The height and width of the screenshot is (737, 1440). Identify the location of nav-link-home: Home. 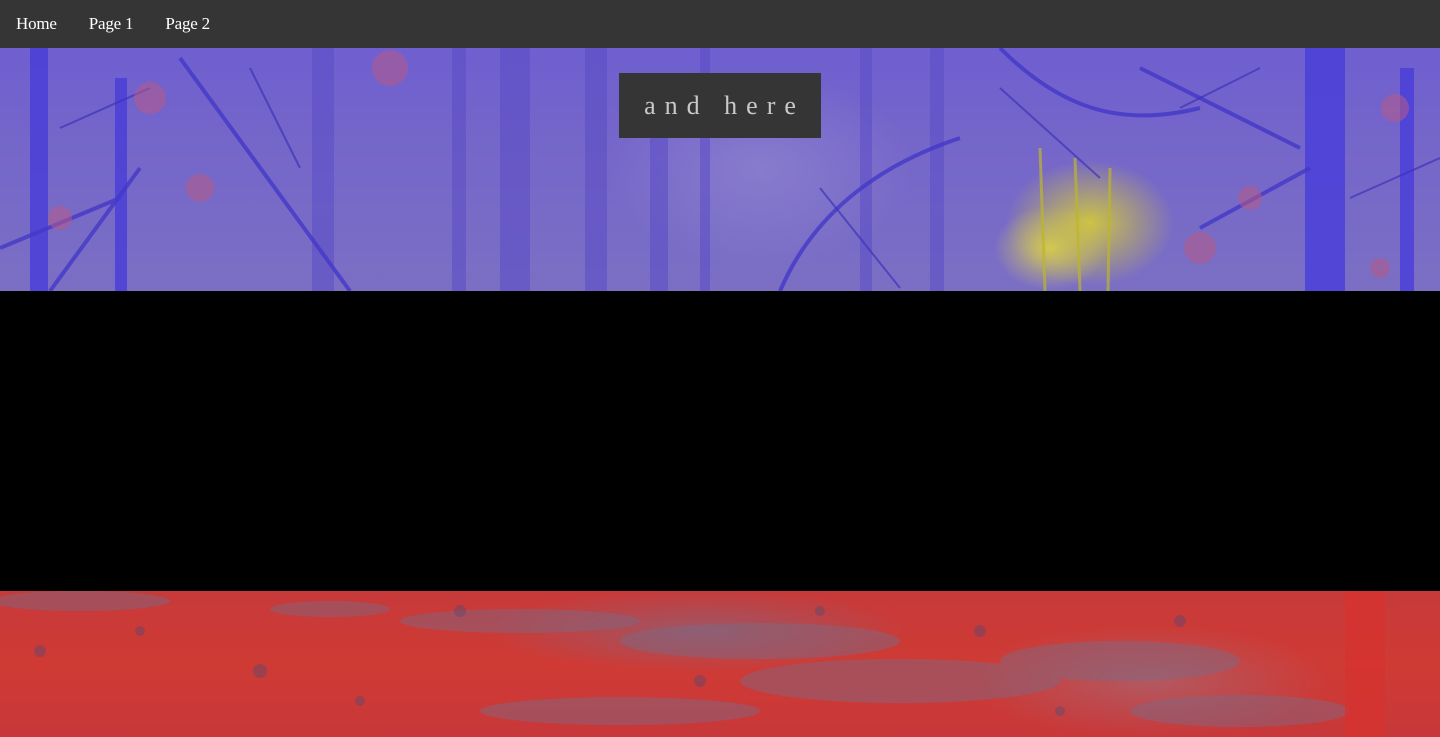
(36, 24).